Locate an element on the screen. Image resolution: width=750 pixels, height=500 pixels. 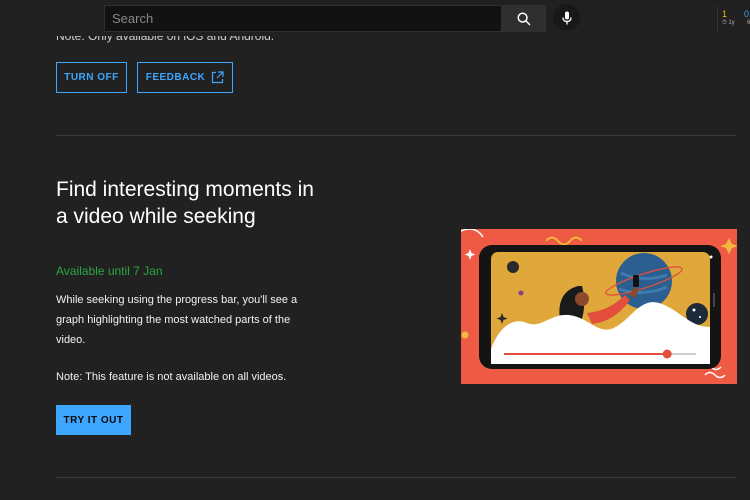
illustration-progress-knob is located at coordinates (667, 354).